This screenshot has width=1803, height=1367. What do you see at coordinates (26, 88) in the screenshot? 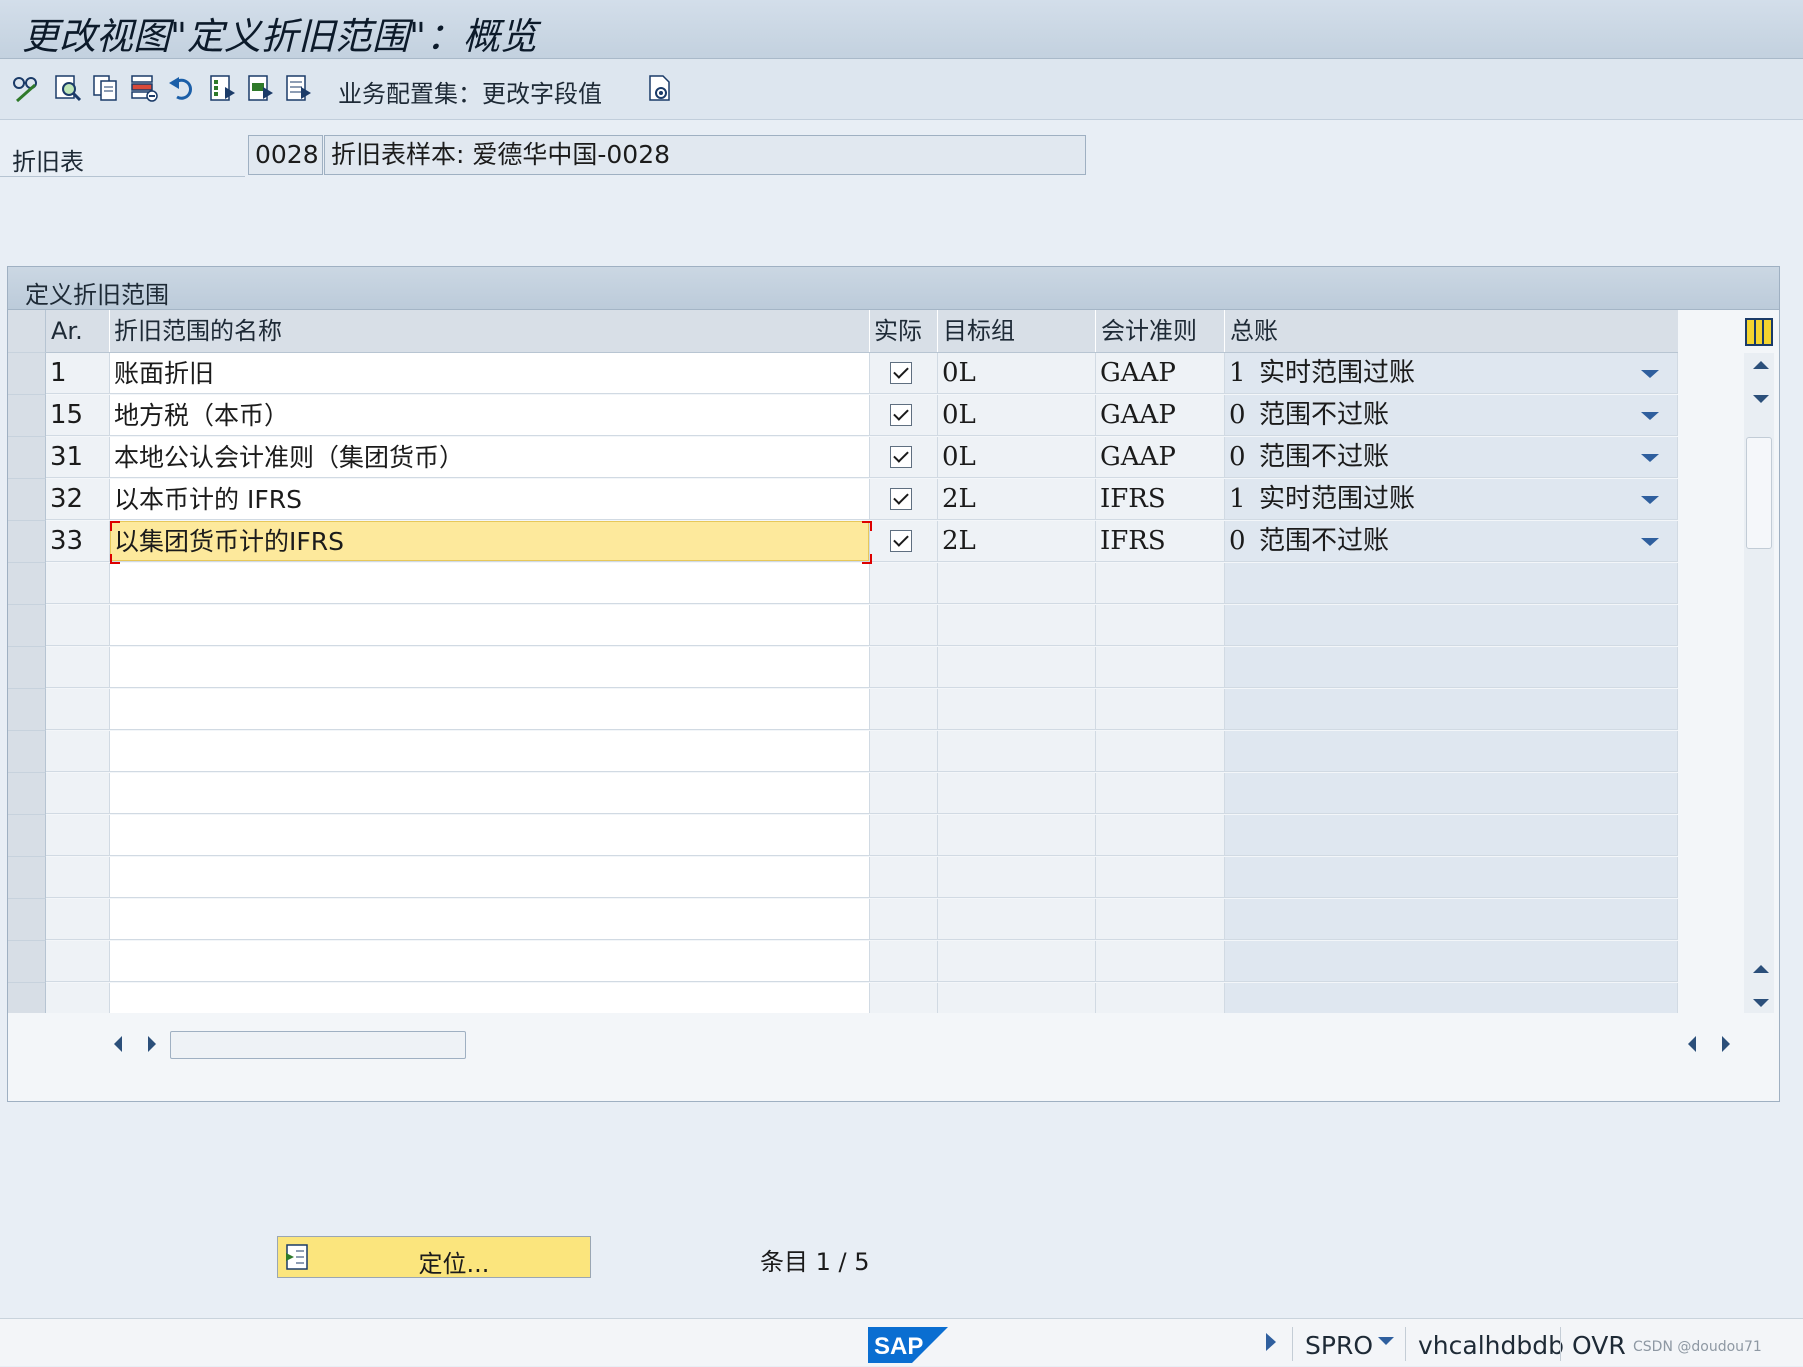
I see `edit-glasses-icon` at bounding box center [26, 88].